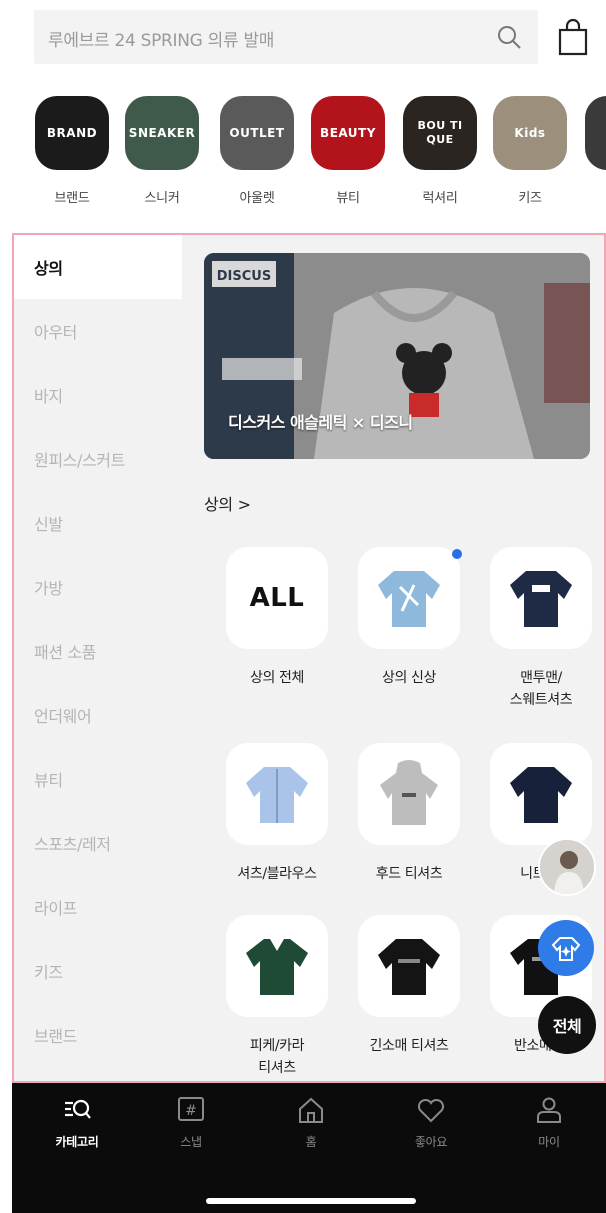 The height and width of the screenshot is (1213, 606). I want to click on sidebar-item-sports: 스포츠/레저, so click(98, 843).